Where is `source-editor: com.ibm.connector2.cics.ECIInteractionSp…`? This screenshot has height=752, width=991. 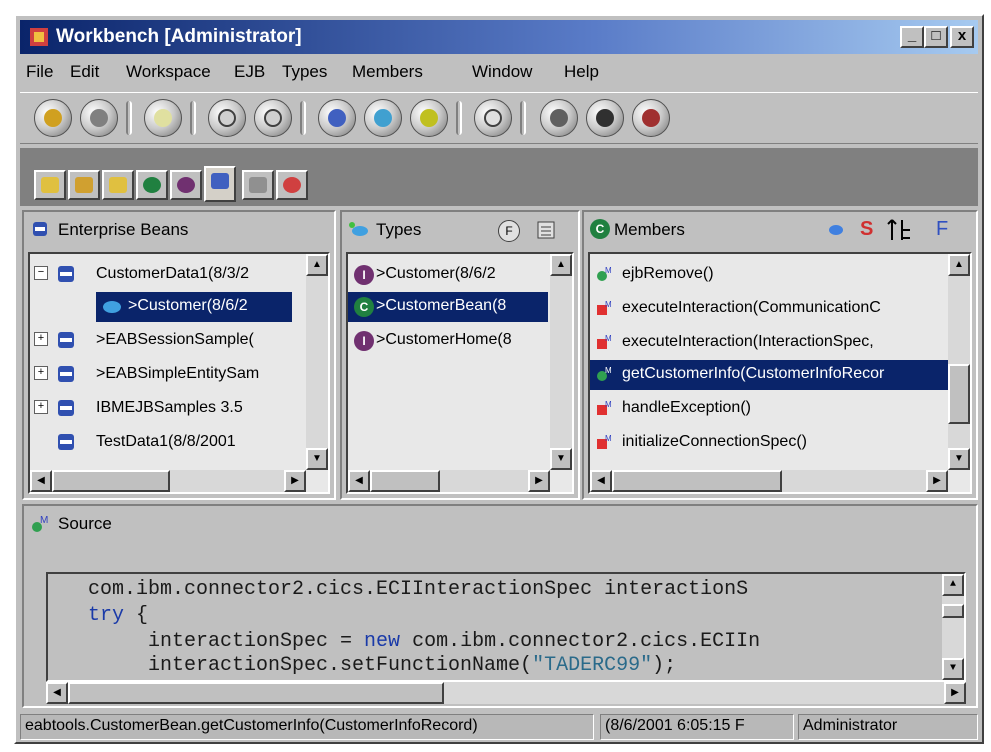
source-editor: com.ibm.connector2.cics.ECIInteractionSp… is located at coordinates (506, 627).